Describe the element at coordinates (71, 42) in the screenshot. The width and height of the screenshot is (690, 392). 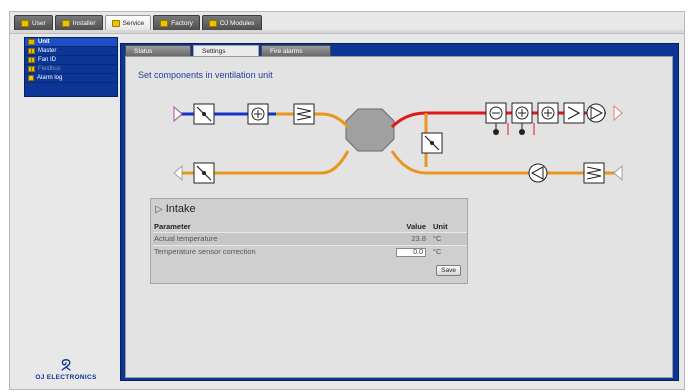
I see `sidebar-item-unit: Unit` at that location.